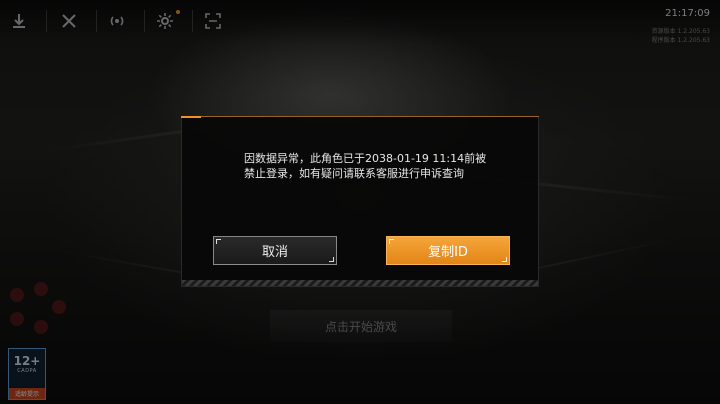 The width and height of the screenshot is (720, 404). I want to click on copy-id-button: 复制ID, so click(448, 250).